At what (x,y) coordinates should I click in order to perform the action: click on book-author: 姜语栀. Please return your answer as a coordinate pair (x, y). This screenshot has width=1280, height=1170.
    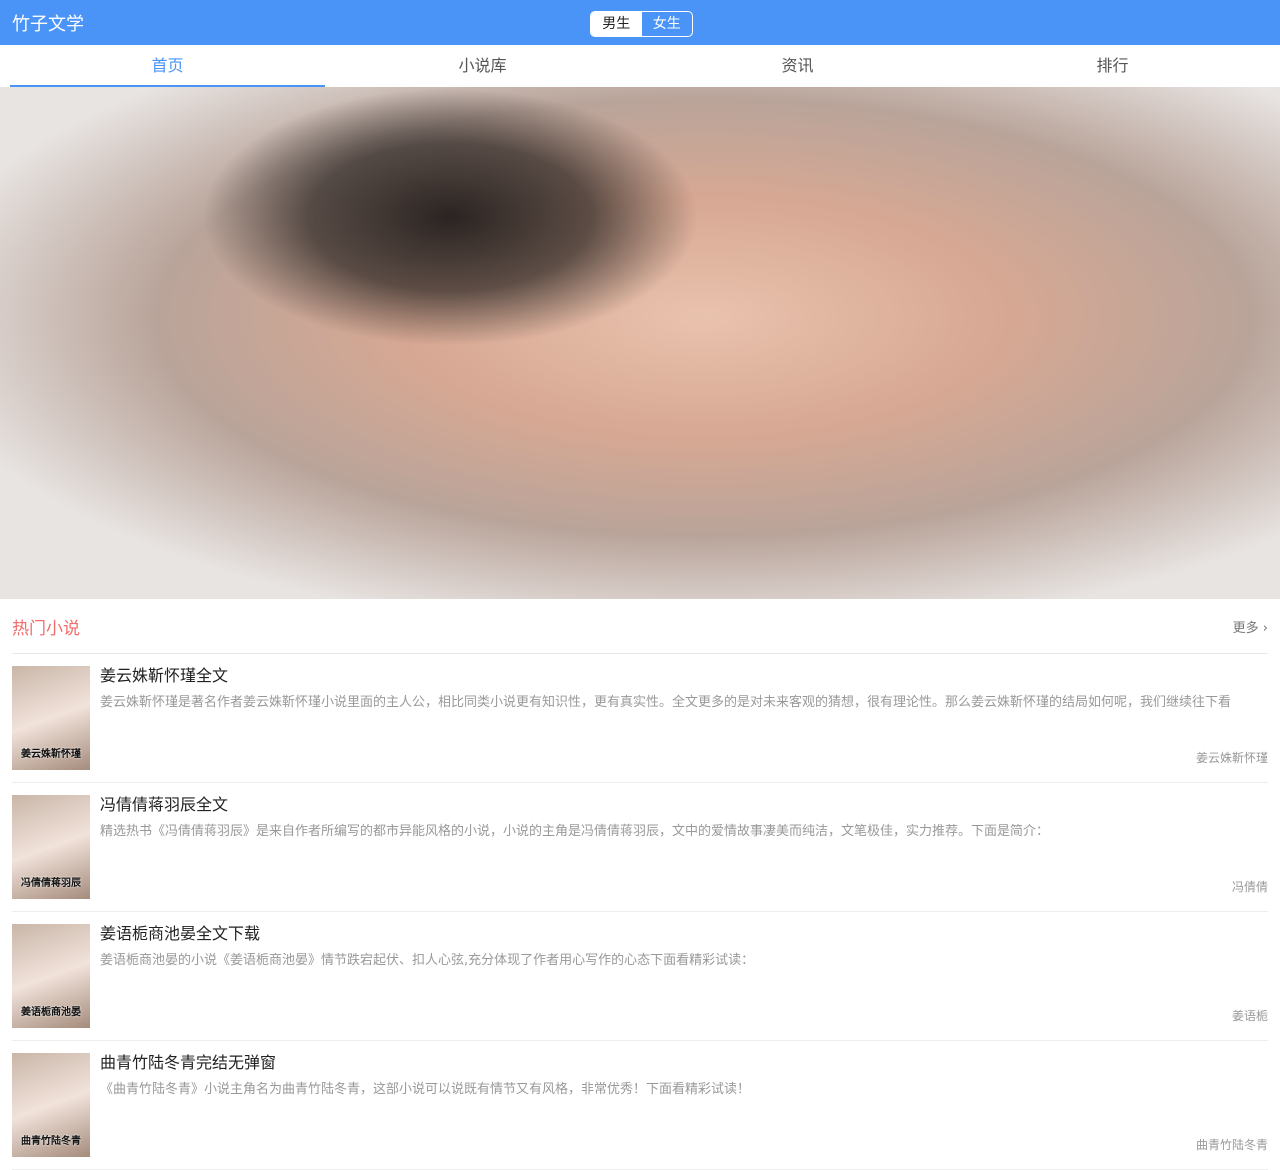
    Looking at the image, I should click on (1249, 1016).